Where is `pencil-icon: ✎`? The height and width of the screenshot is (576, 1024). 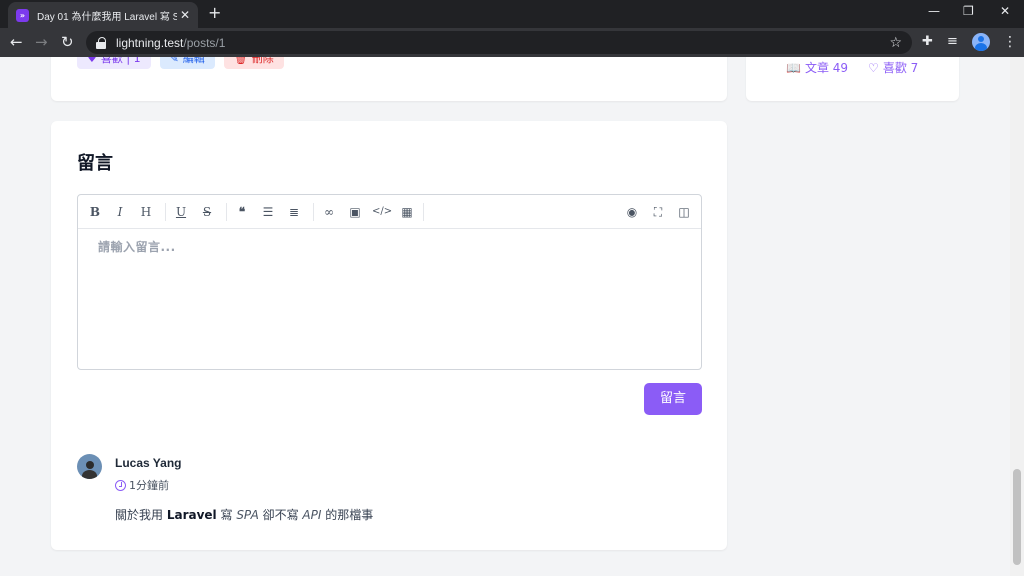
pencil-icon: ✎ is located at coordinates (174, 61).